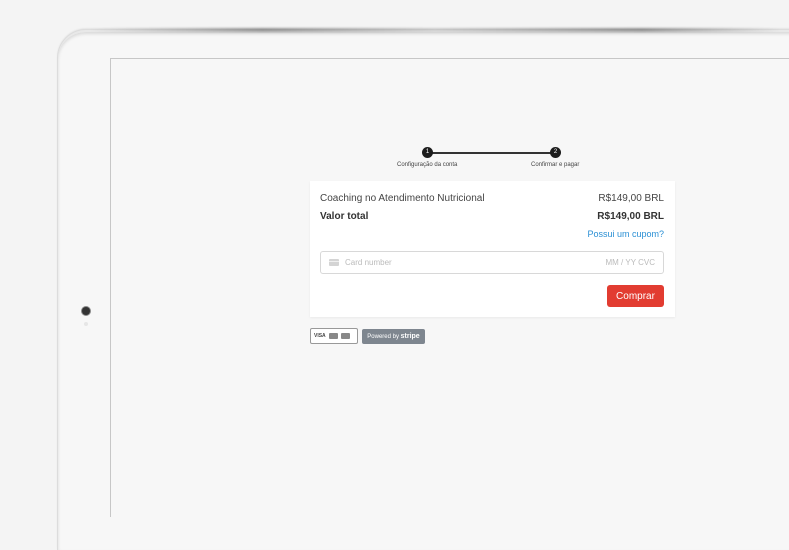 The image size is (789, 550). I want to click on step-1-indicator: 1, so click(427, 152).